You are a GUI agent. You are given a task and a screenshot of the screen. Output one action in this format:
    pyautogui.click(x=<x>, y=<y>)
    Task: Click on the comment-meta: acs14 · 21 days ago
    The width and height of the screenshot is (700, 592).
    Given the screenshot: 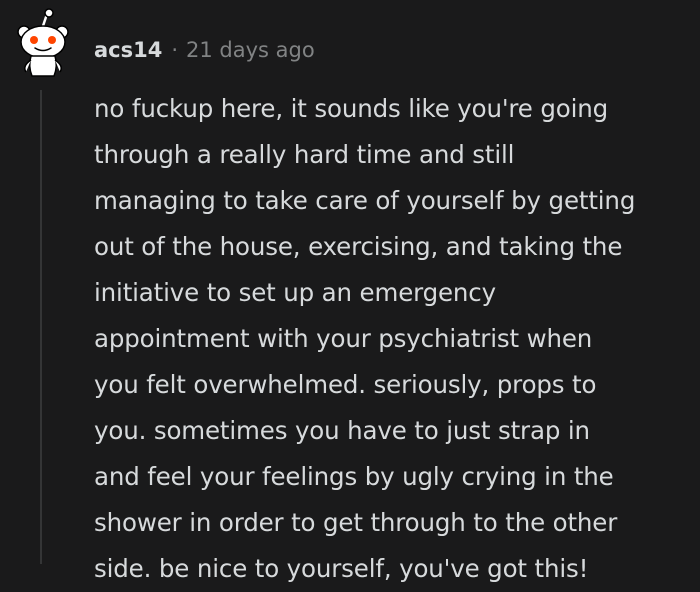 What is the action you would take?
    pyautogui.click(x=204, y=50)
    